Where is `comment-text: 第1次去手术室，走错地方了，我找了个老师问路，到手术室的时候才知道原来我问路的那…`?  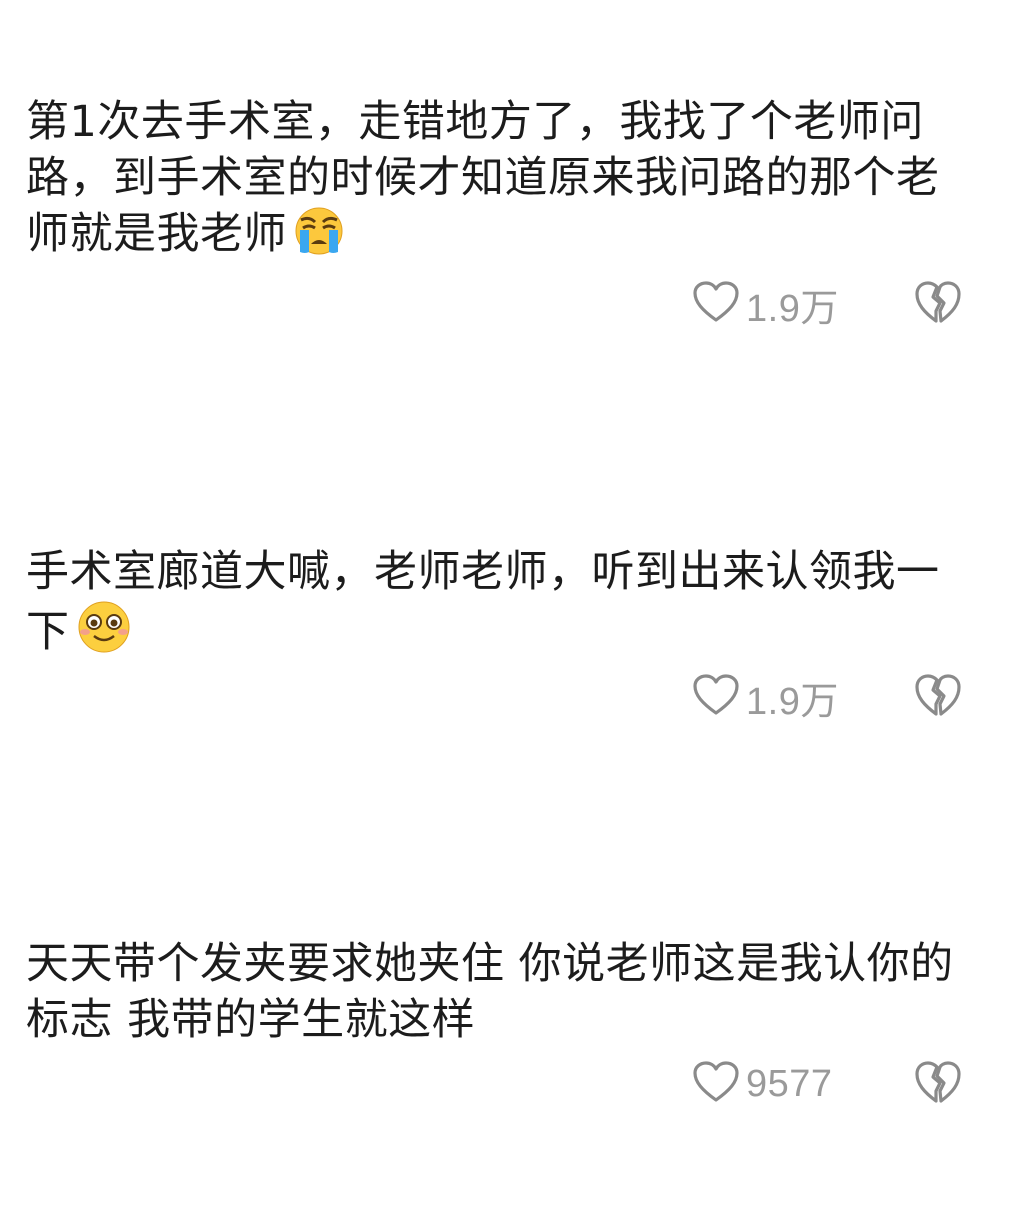 comment-text: 第1次去手术室，走错地方了，我找了个老师问路，到手术室的时候才知道原来我问路的那… is located at coordinates (483, 178).